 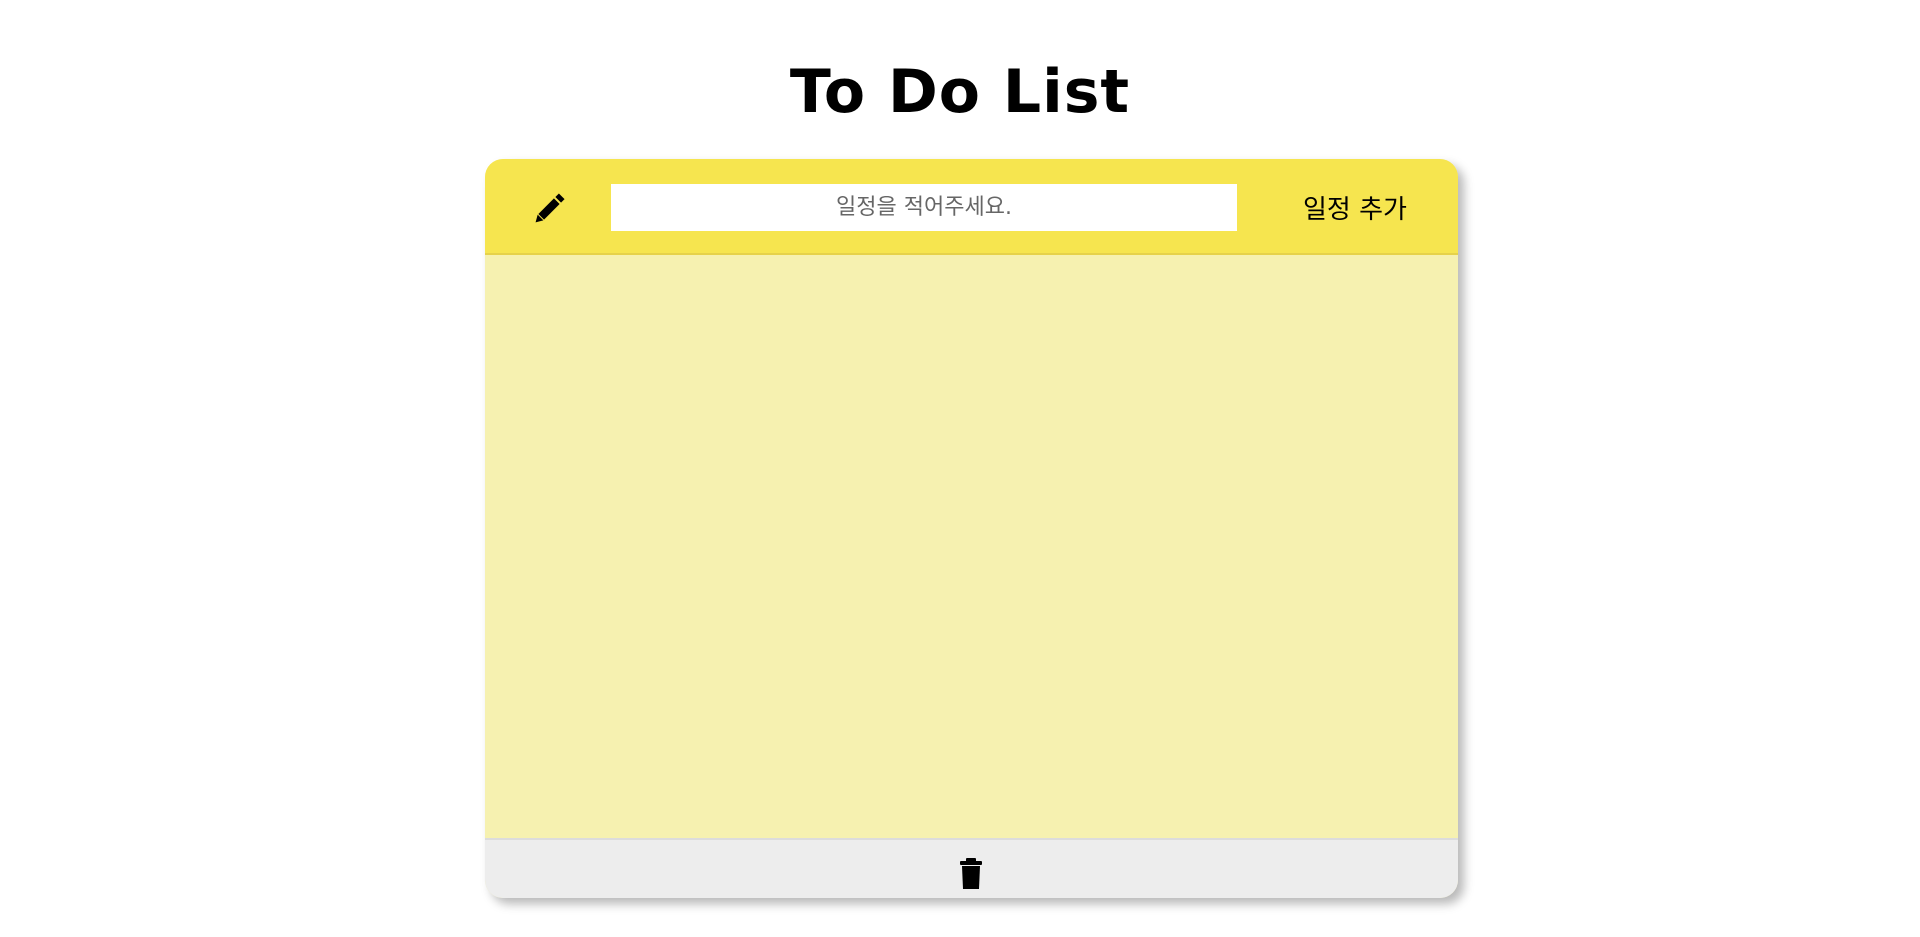 What do you see at coordinates (960, 92) in the screenshot?
I see `page-title: To Do List` at bounding box center [960, 92].